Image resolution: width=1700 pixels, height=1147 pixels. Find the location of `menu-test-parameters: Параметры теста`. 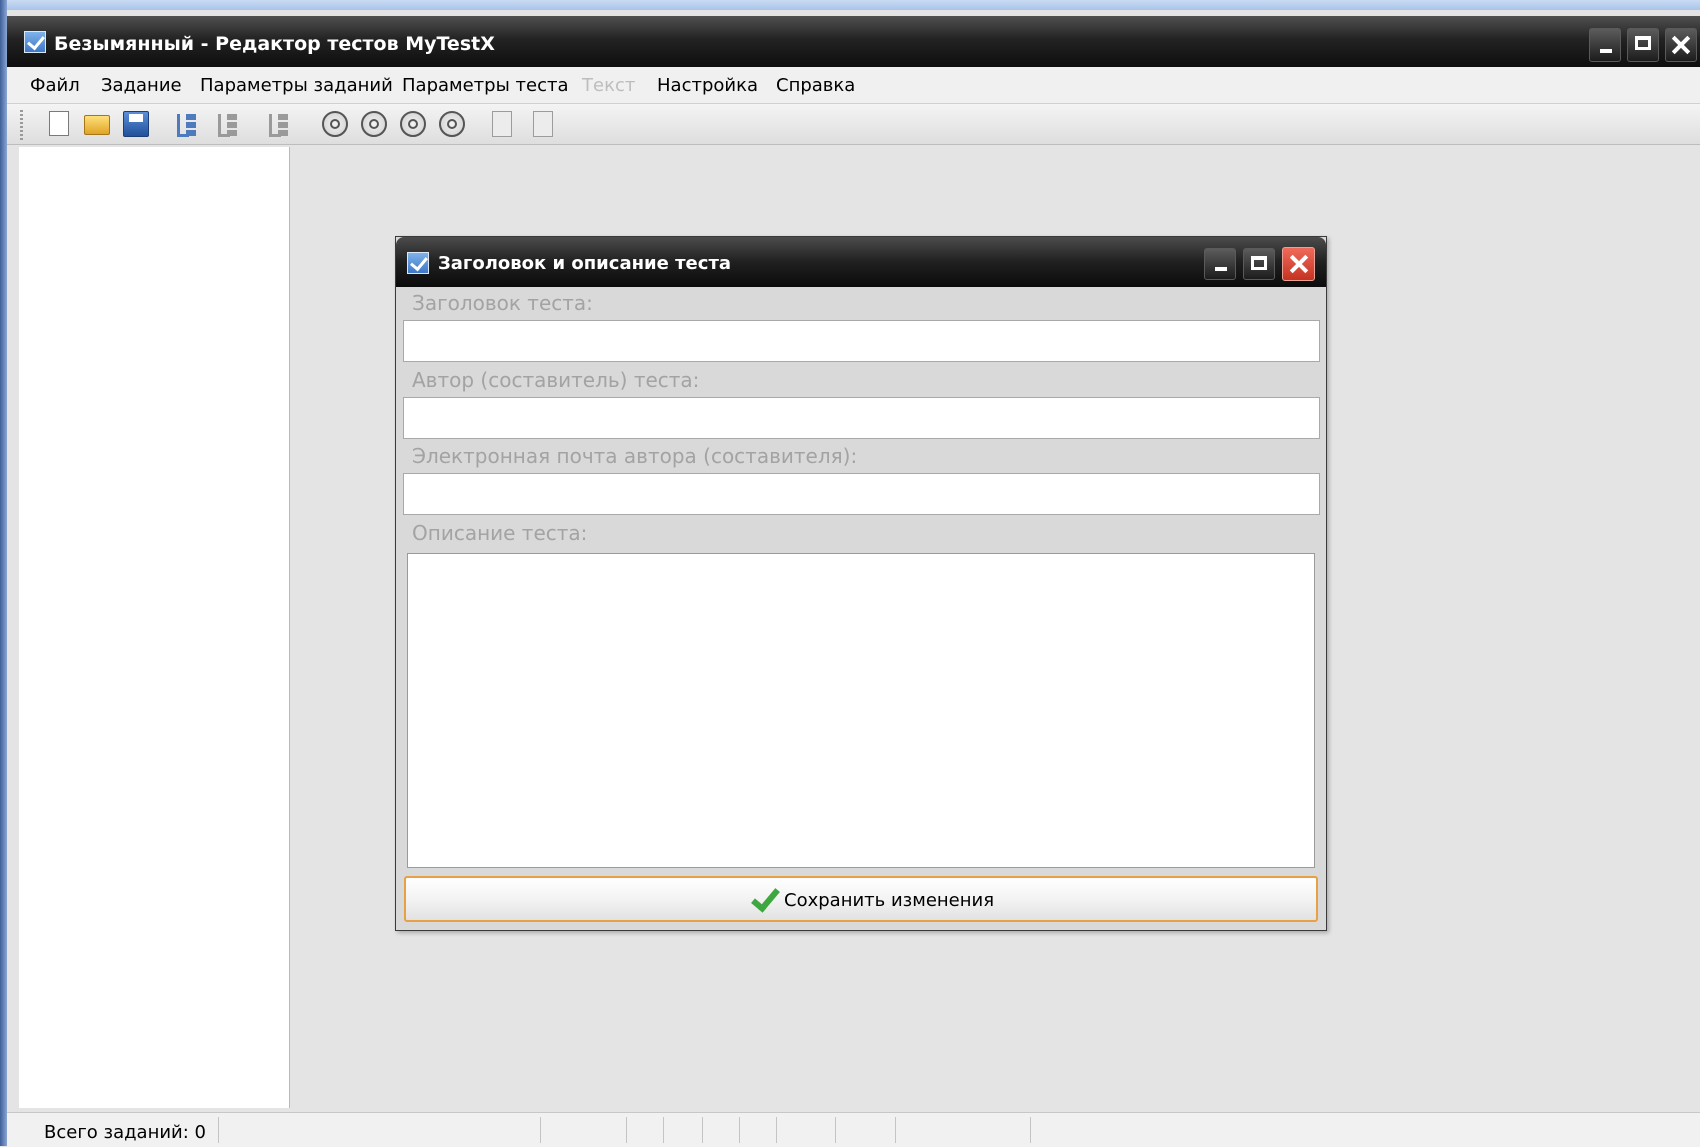

menu-test-parameters: Параметры теста is located at coordinates (485, 85).